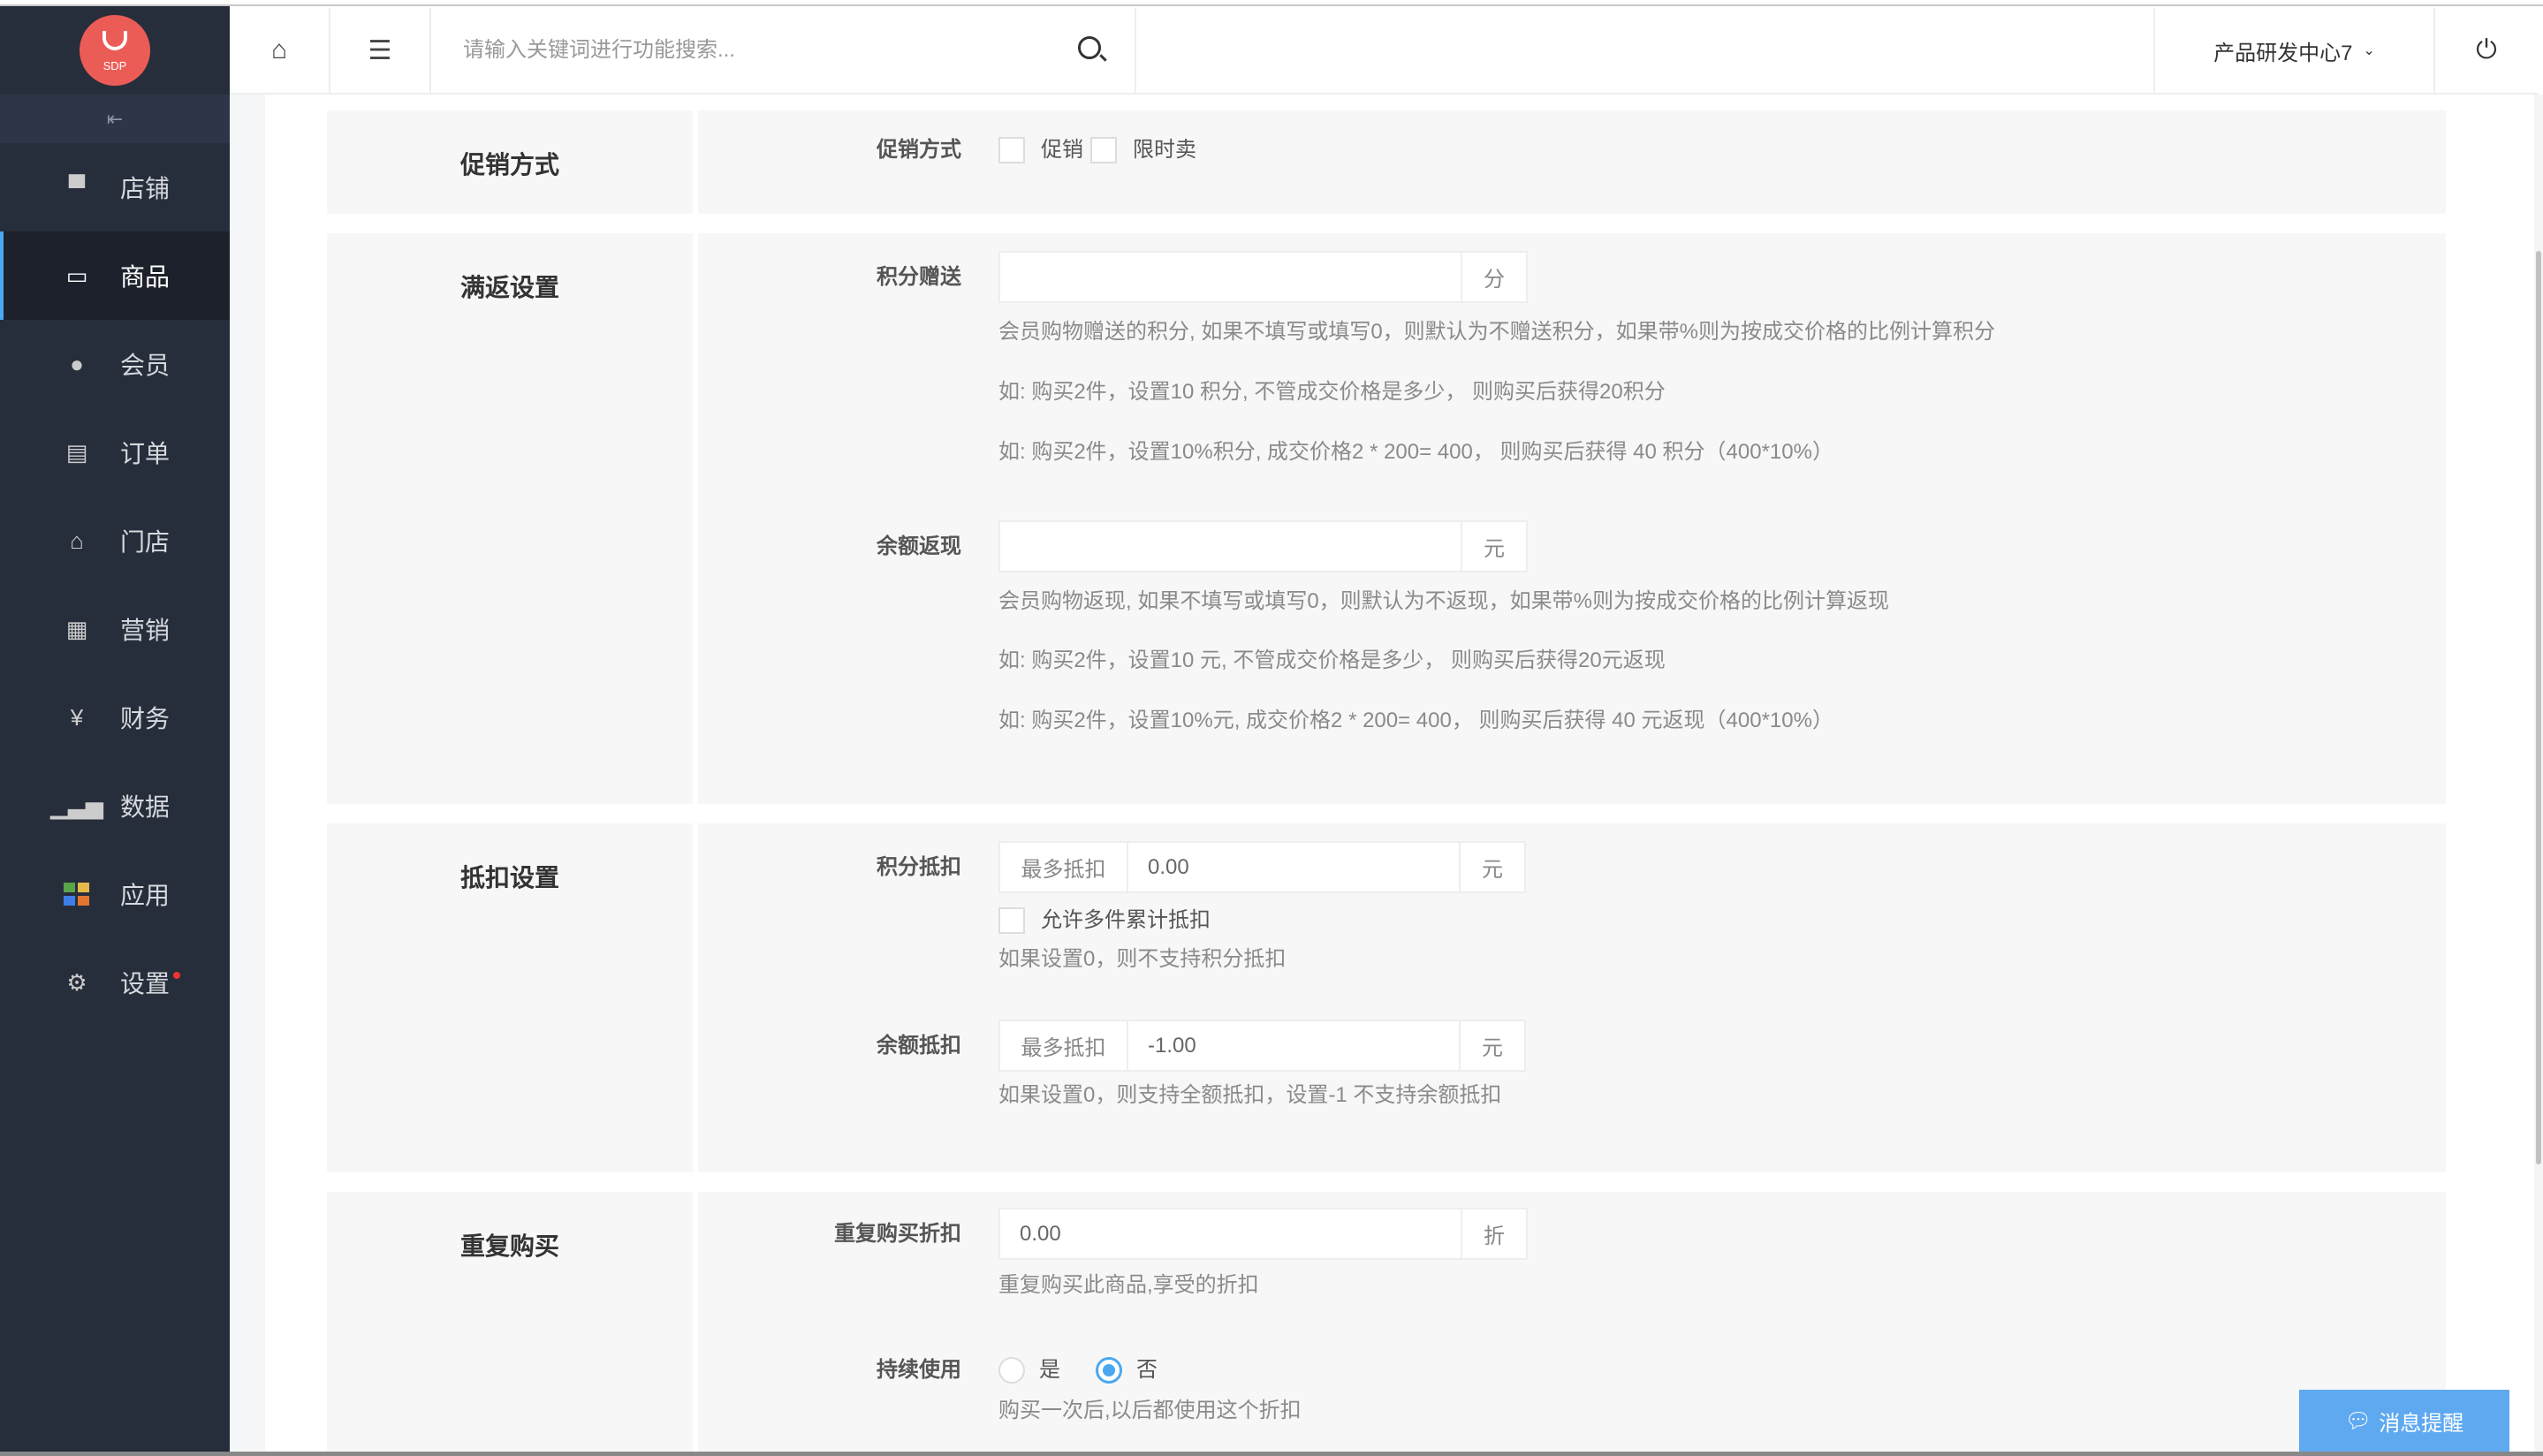  What do you see at coordinates (77, 717) in the screenshot?
I see `money-bag-icon: ¥` at bounding box center [77, 717].